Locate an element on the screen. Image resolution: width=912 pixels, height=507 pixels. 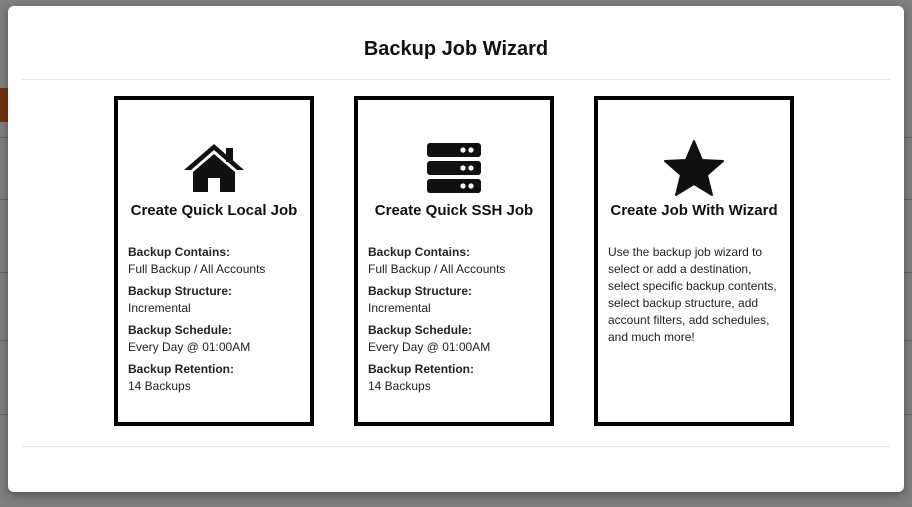
modal-header: Backup Job Wizard is located at coordinates (456, 43).